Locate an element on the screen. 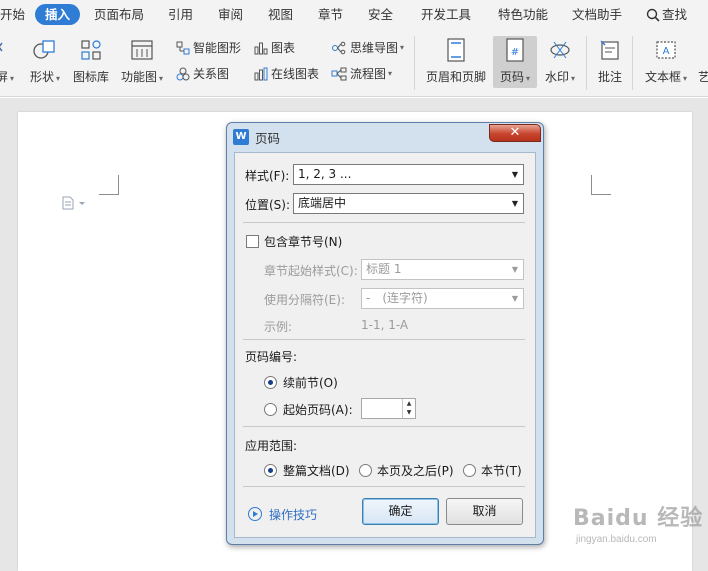 The image size is (708, 571). chapter-style-select: 标题 1 ▼ is located at coordinates (442, 269).